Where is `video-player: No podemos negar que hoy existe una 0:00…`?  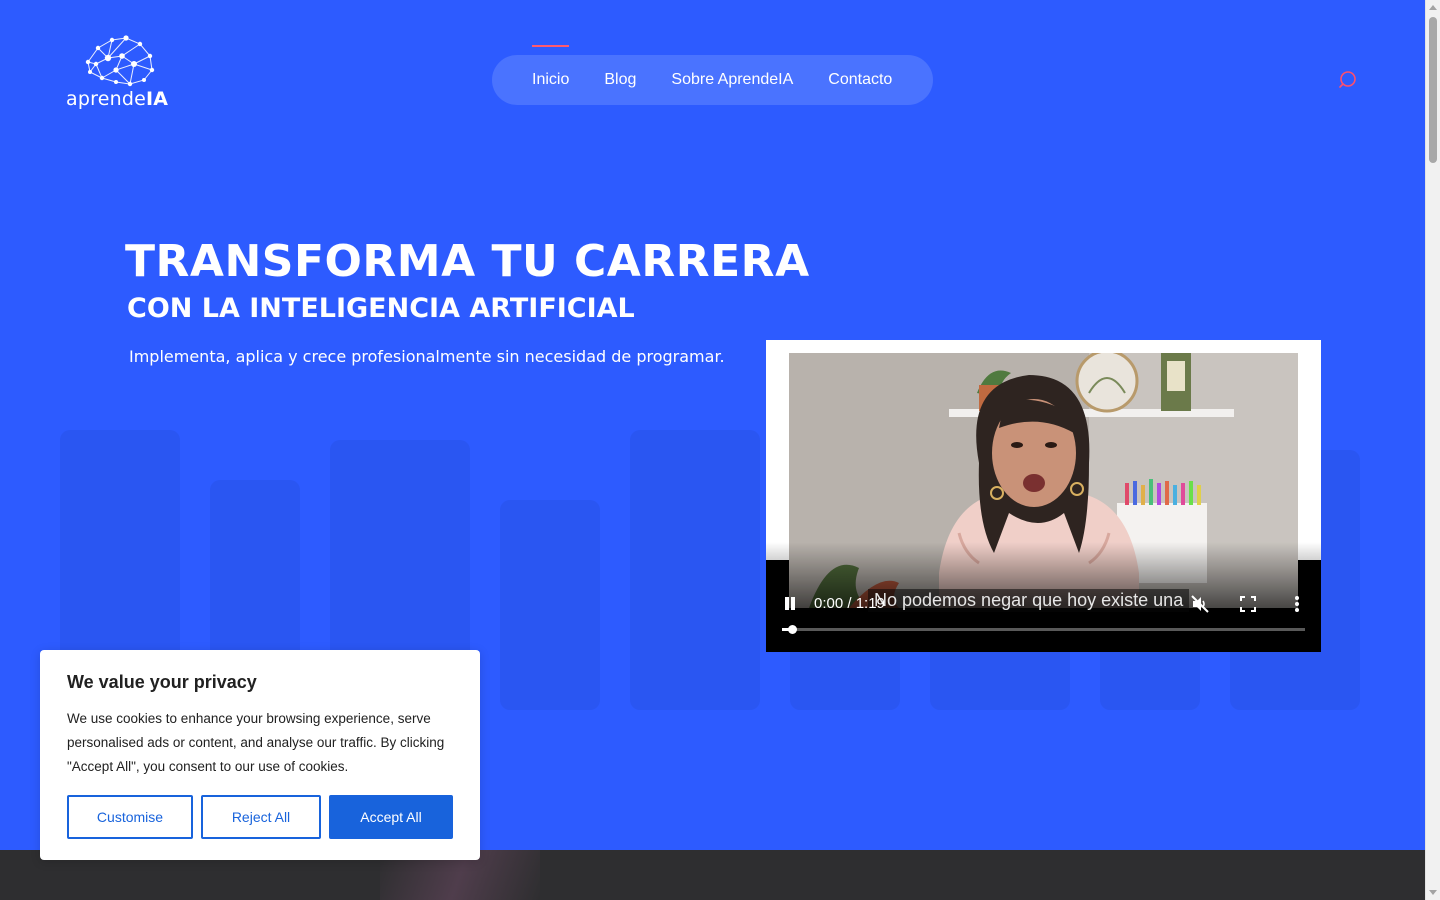
video-player: No podemos negar que hoy existe una 0:00… is located at coordinates (1043, 496).